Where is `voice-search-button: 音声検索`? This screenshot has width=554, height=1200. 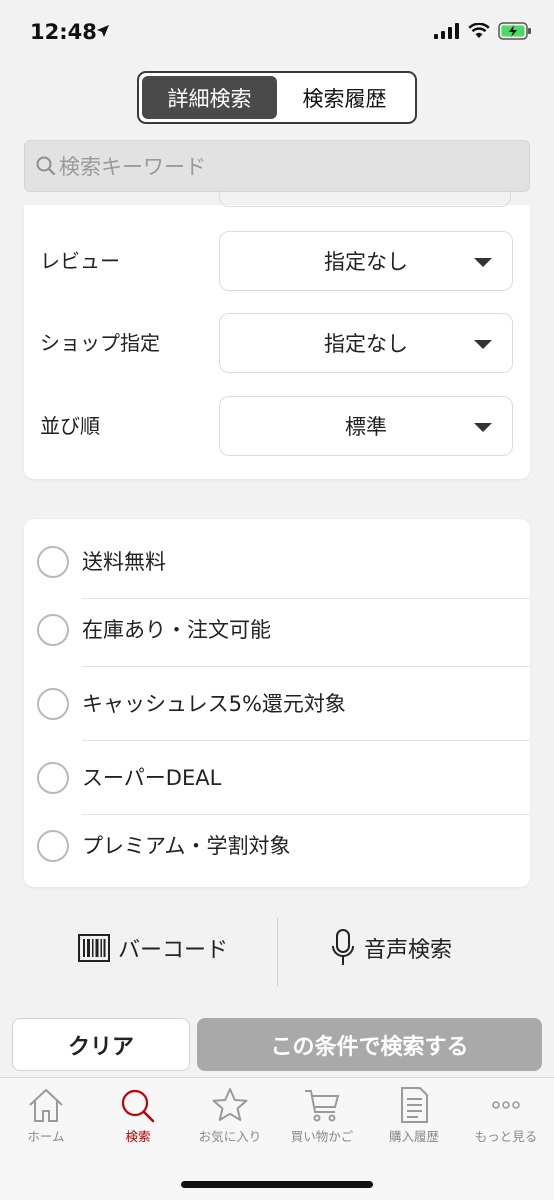
voice-search-button: 音声検索 is located at coordinates (391, 948).